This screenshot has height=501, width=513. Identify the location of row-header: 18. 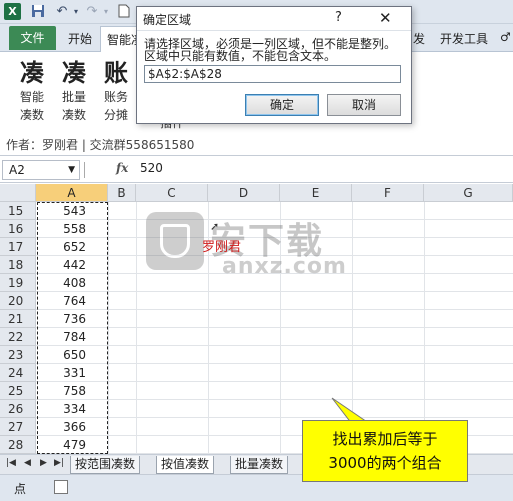
(18, 265).